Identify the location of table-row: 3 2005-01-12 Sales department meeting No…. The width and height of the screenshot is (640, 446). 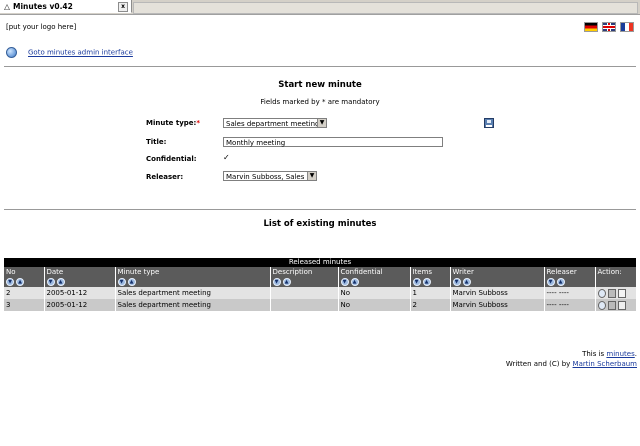
(320, 305).